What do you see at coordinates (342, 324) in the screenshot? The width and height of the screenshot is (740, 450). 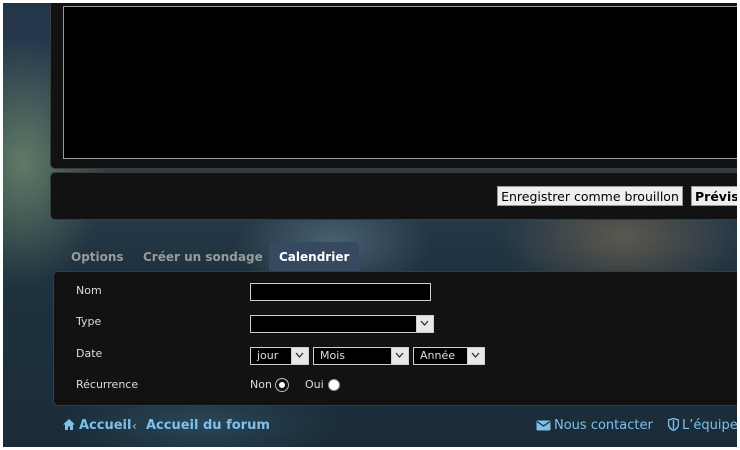 I see `event-type-select` at bounding box center [342, 324].